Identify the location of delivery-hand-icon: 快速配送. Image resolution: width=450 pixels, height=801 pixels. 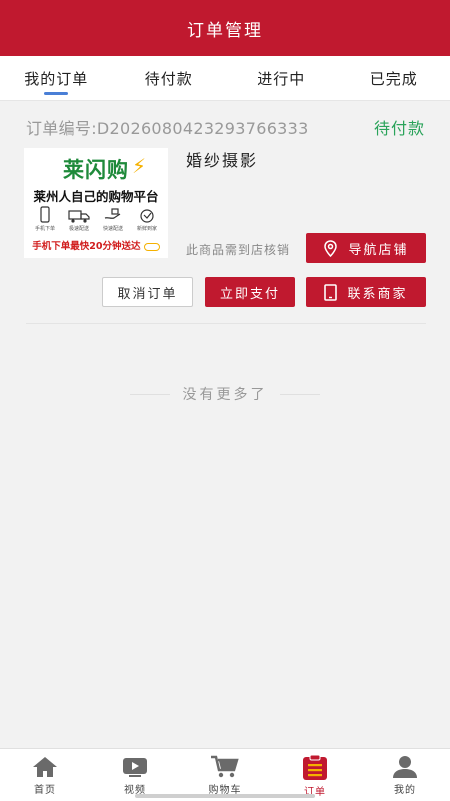
(113, 221).